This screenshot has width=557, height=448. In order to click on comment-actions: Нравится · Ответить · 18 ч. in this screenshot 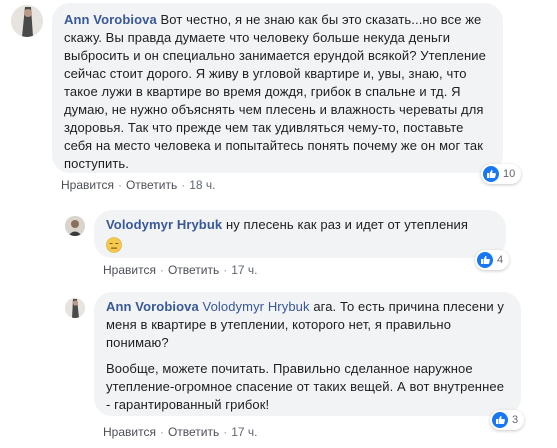, I will do `click(138, 185)`.